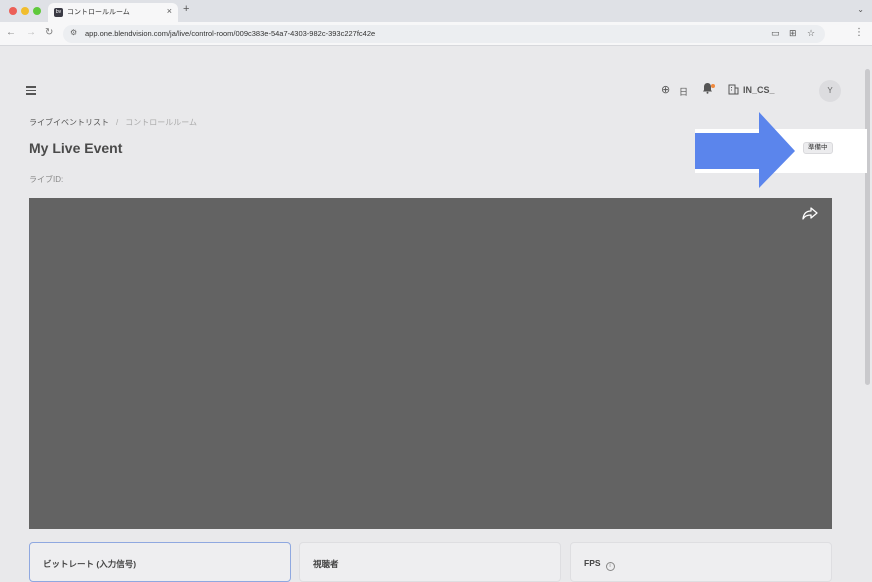  Describe the element at coordinates (592, 563) in the screenshot. I see `stat-label-fps: FPS` at that location.